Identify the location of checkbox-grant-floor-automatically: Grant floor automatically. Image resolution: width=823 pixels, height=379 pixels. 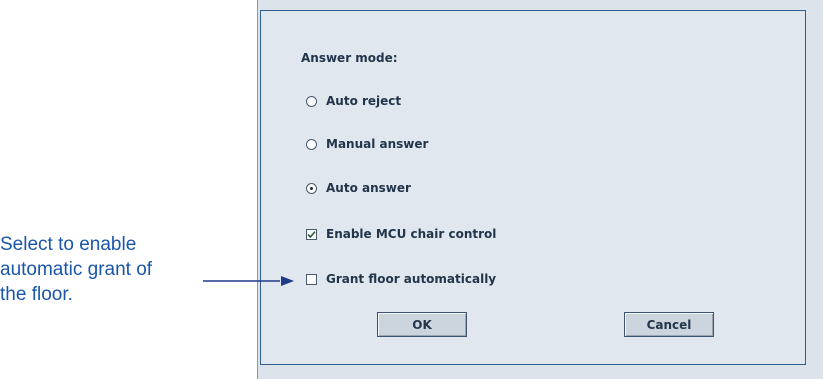
(401, 279).